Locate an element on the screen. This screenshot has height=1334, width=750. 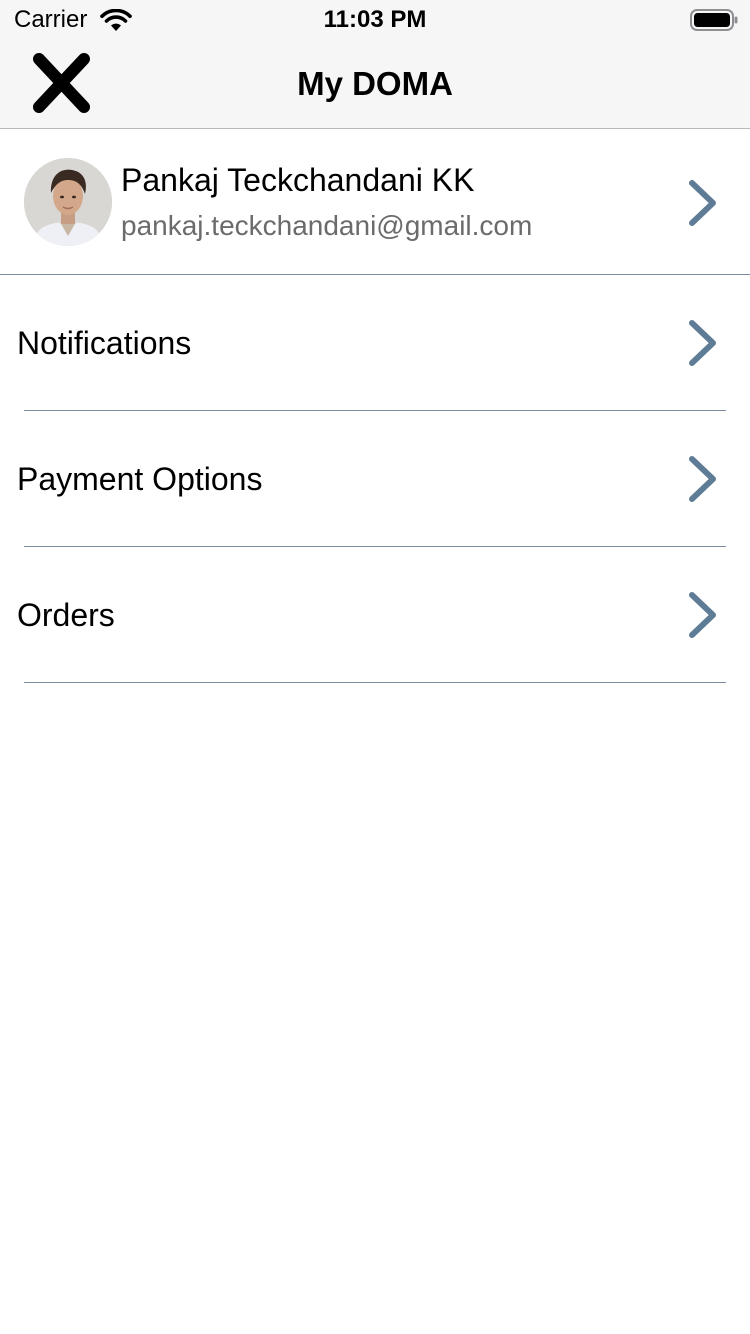
header: Carrier 11:03 PM My DOMA is located at coordinates (375, 64).